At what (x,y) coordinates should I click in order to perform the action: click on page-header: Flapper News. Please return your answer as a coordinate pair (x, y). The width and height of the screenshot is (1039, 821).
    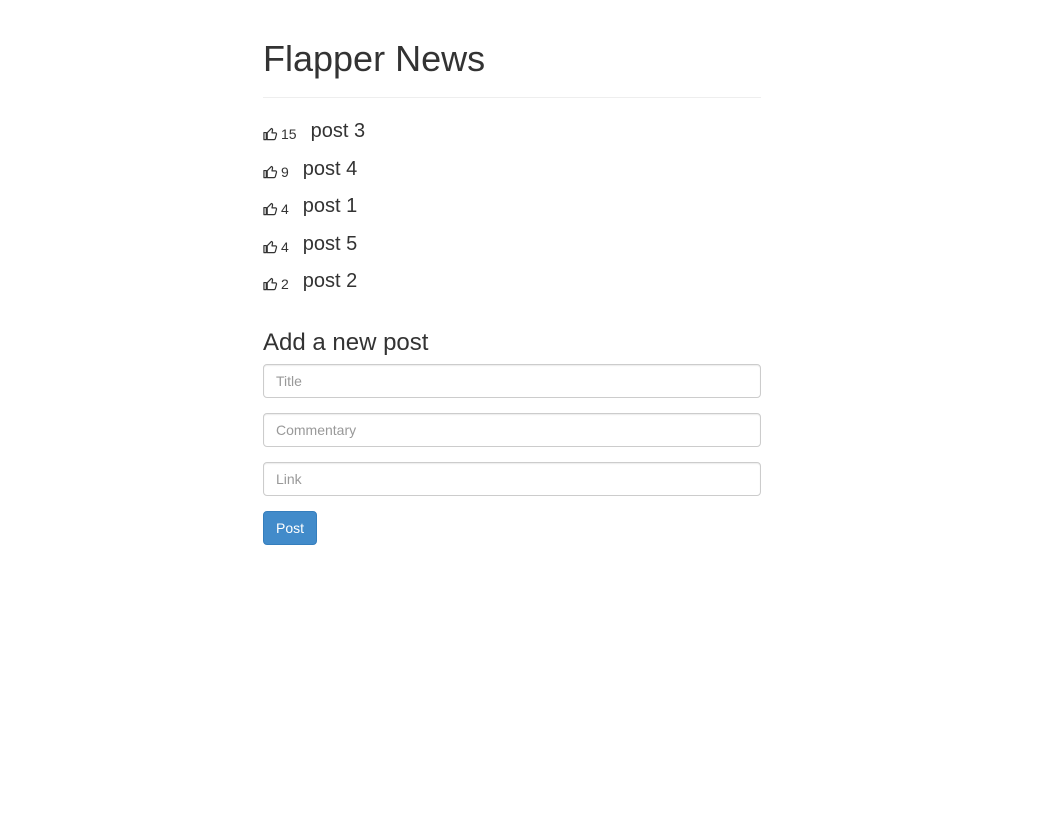
    Looking at the image, I should click on (512, 68).